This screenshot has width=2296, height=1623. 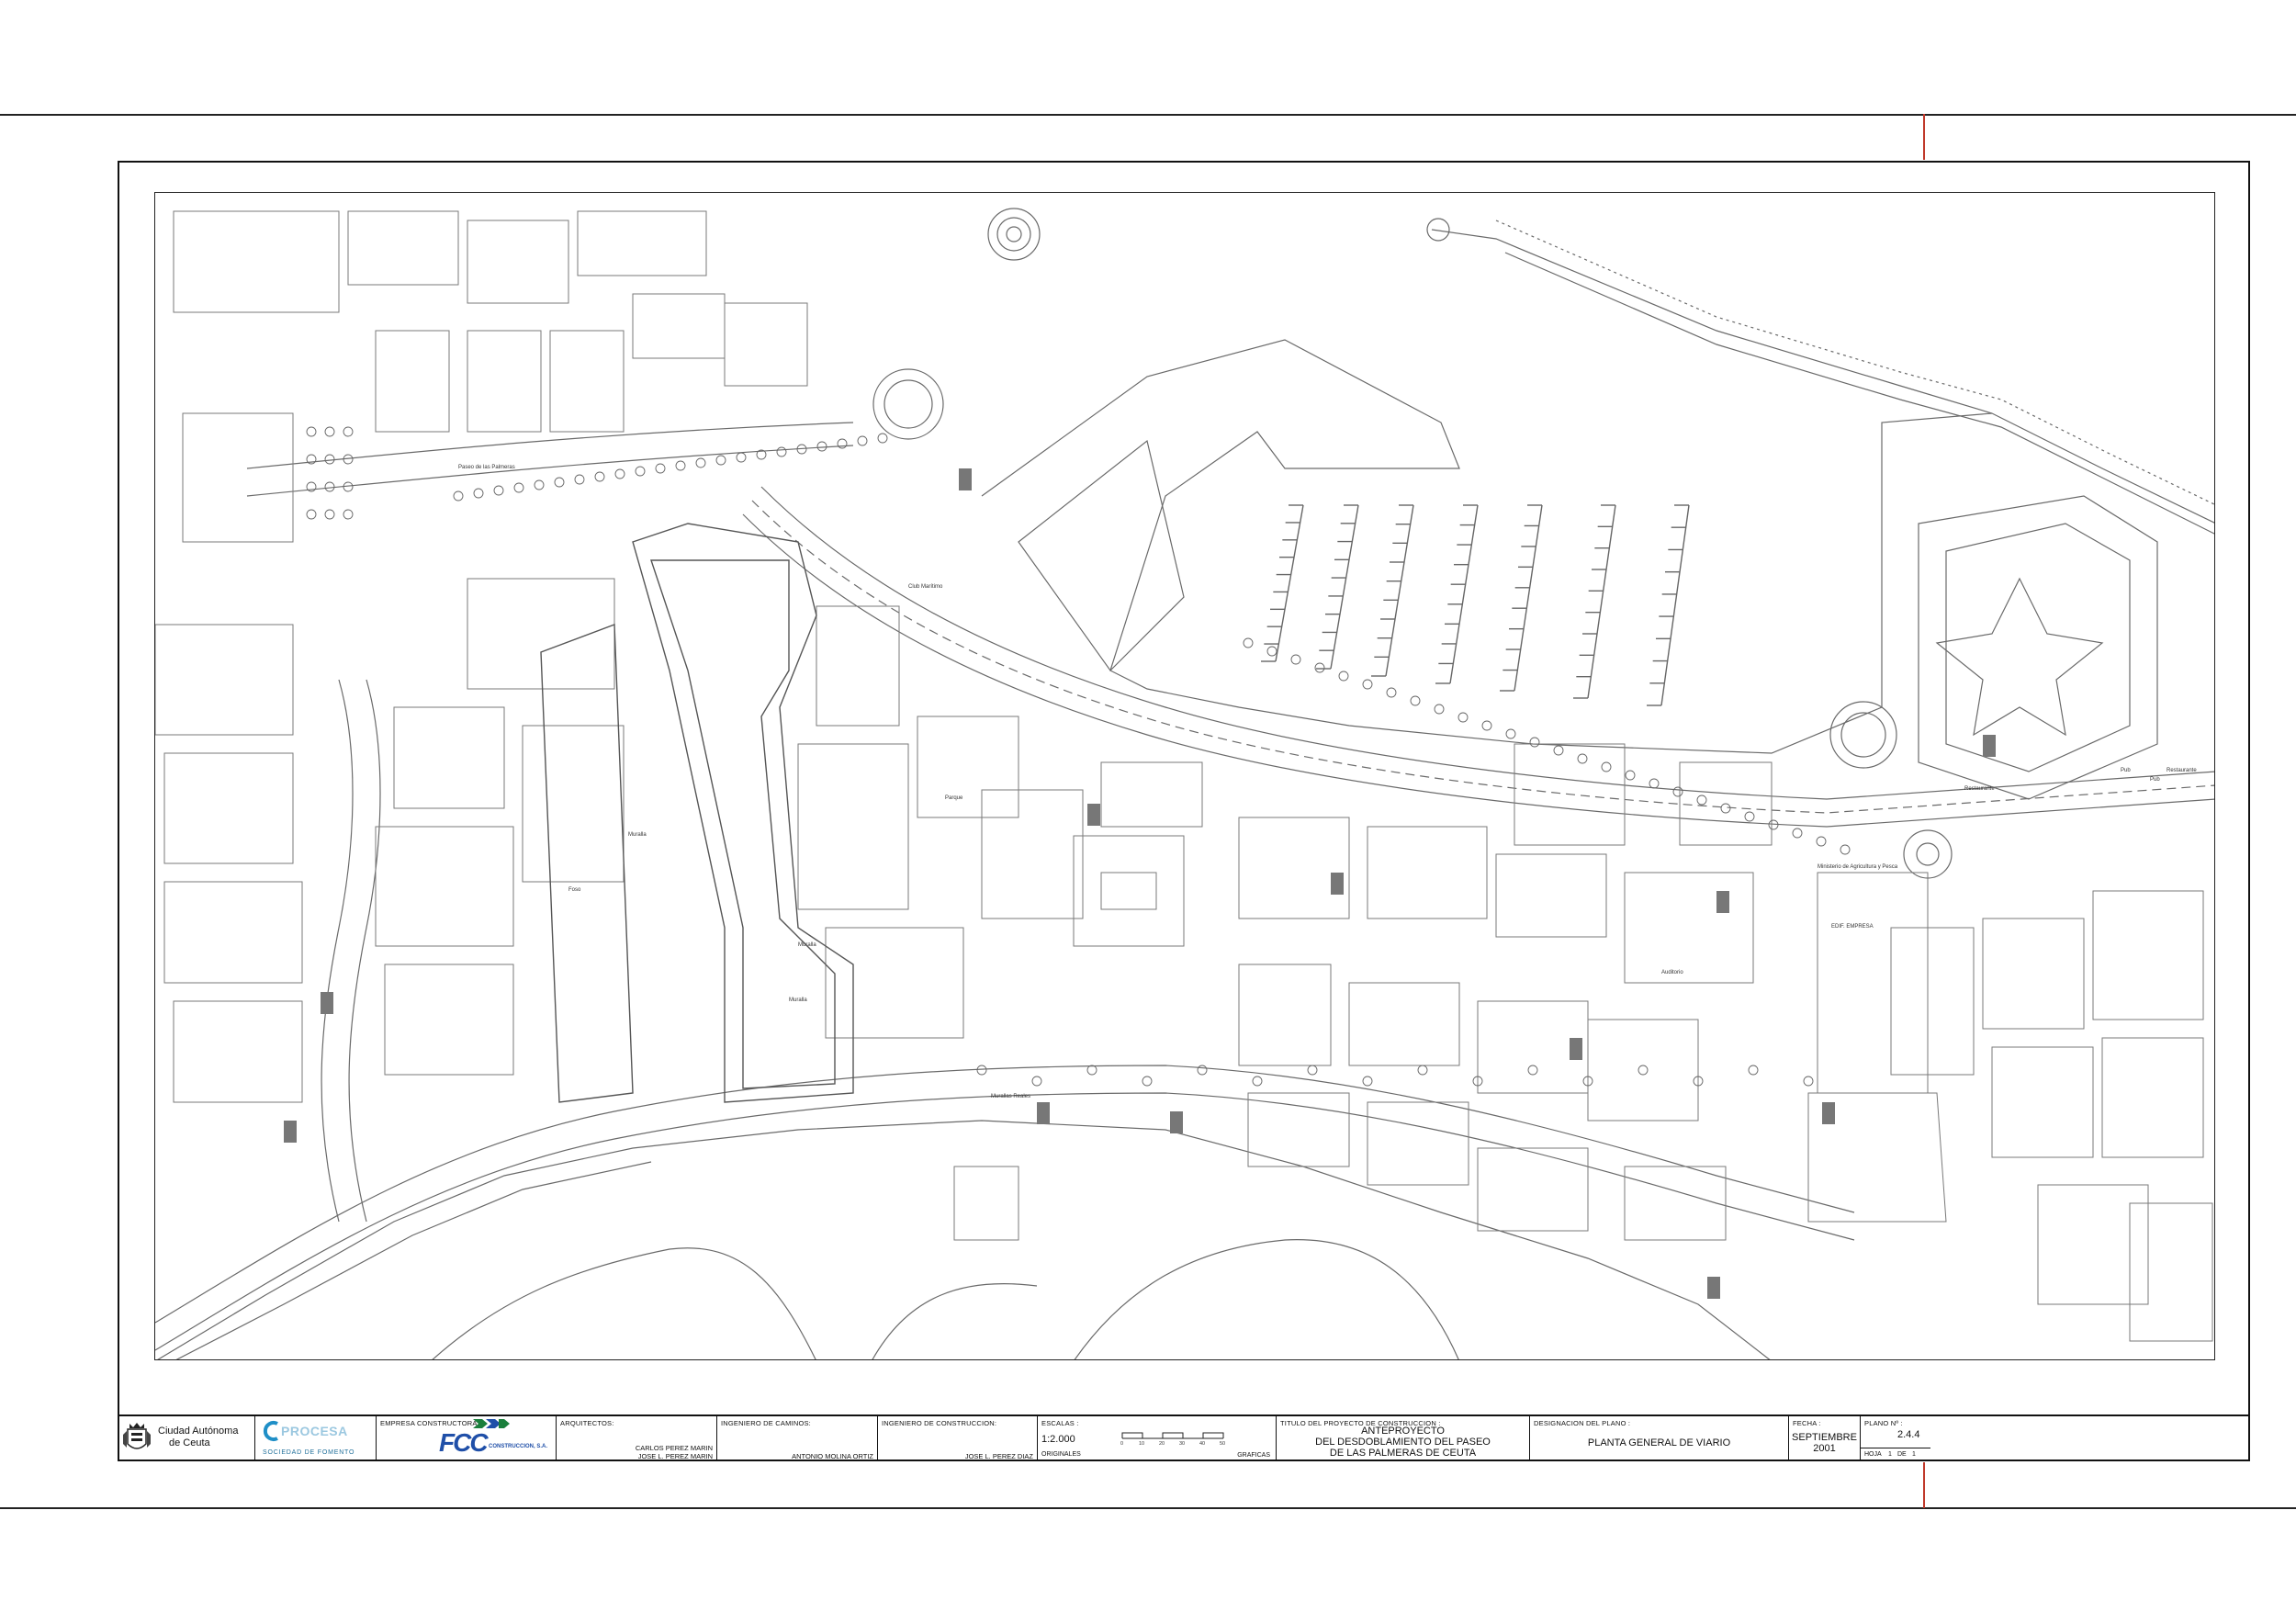 What do you see at coordinates (2020, 657) in the screenshot?
I see `fortress-star` at bounding box center [2020, 657].